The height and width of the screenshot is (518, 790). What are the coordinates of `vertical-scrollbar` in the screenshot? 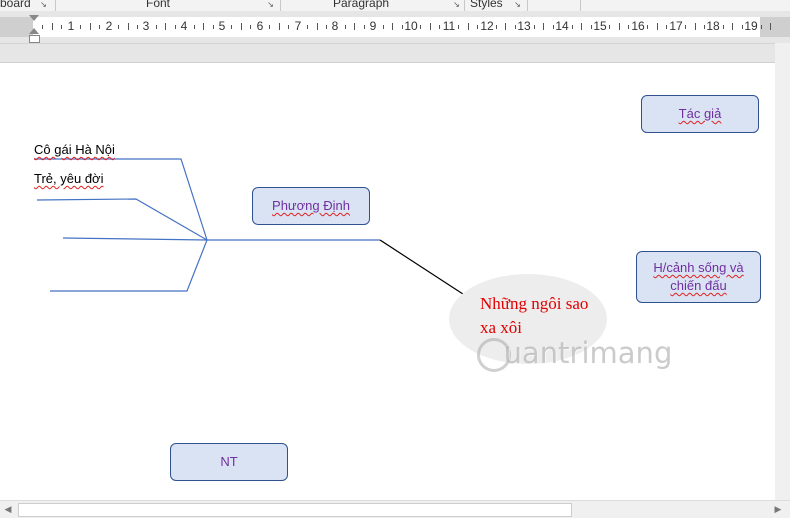 It's located at (782, 271).